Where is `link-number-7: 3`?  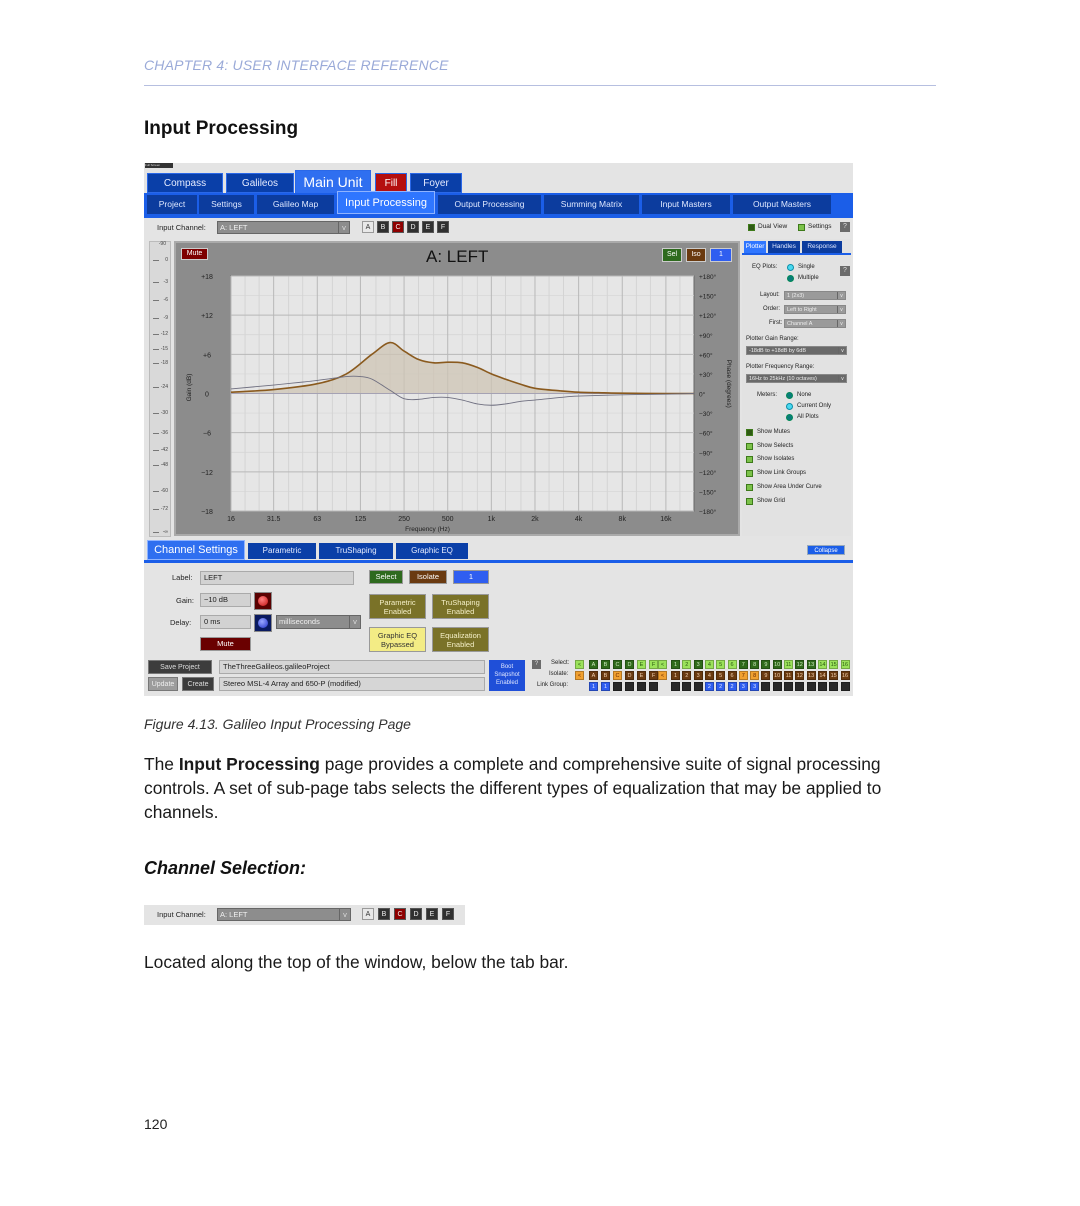
link-number-7: 3 is located at coordinates (743, 686).